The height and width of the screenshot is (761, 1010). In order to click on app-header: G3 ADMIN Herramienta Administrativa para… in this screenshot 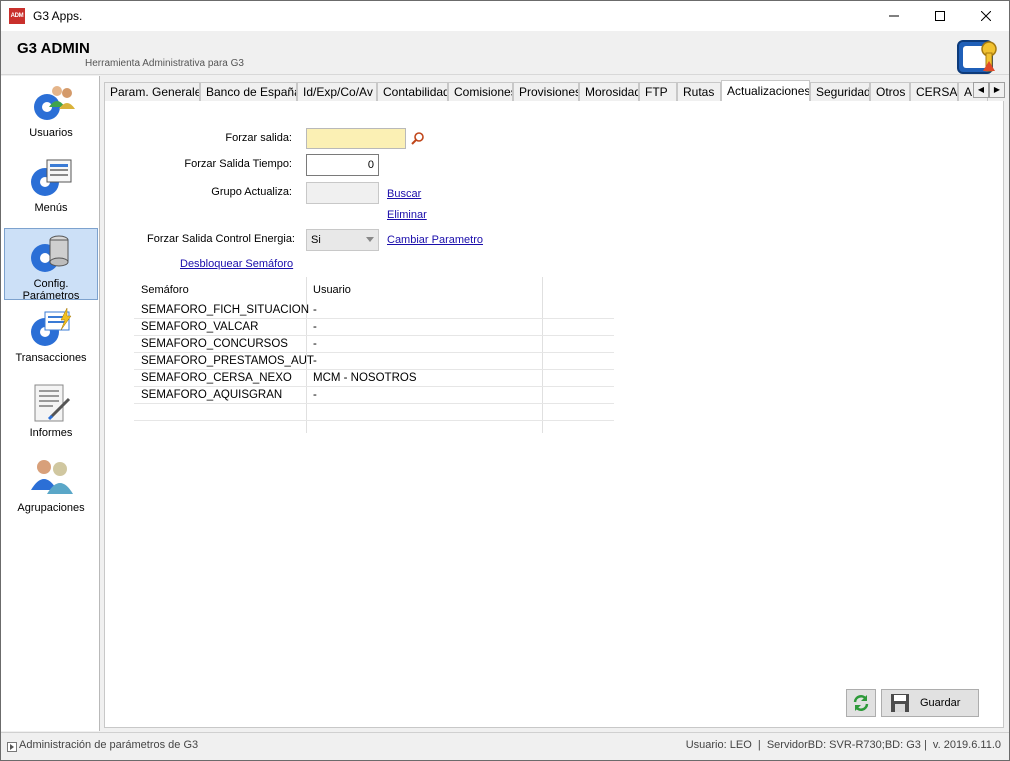, I will do `click(505, 53)`.